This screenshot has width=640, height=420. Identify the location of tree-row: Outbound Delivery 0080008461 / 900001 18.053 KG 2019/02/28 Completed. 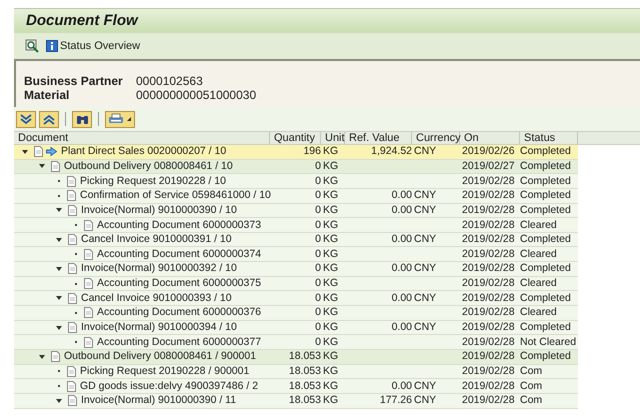
(296, 357).